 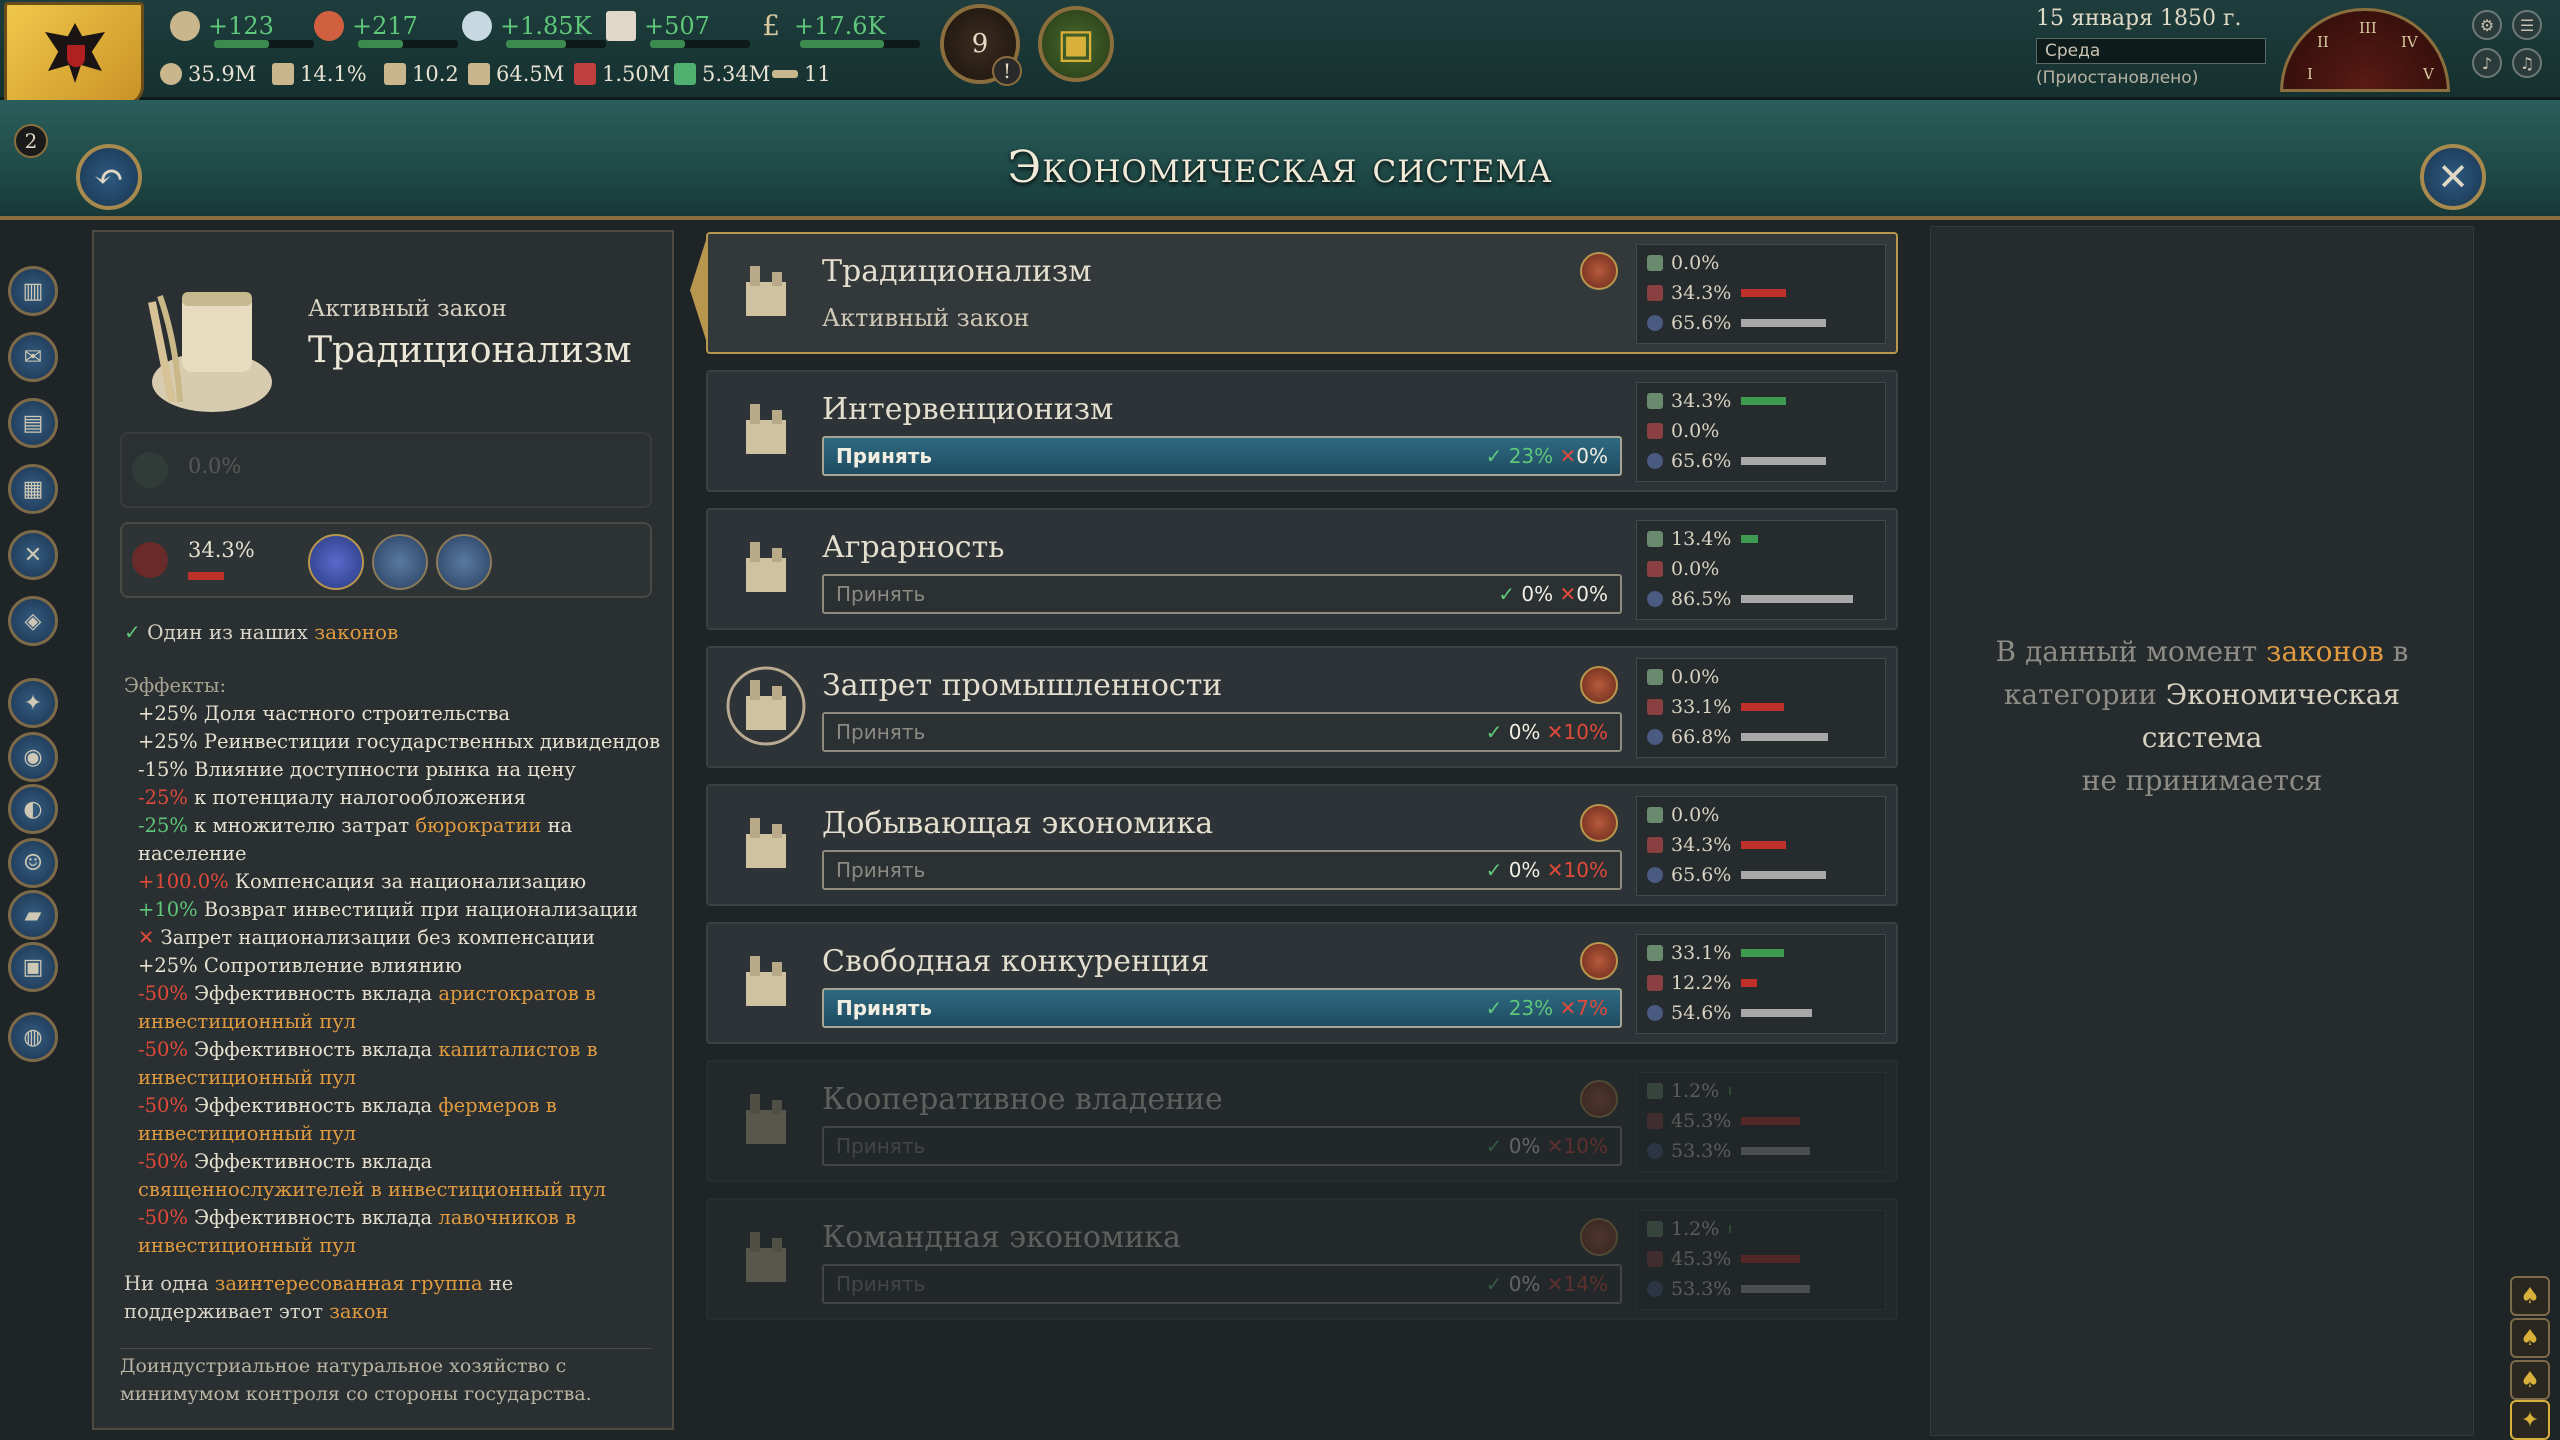 I want to click on stat-sol: 10.2, so click(x=421, y=74).